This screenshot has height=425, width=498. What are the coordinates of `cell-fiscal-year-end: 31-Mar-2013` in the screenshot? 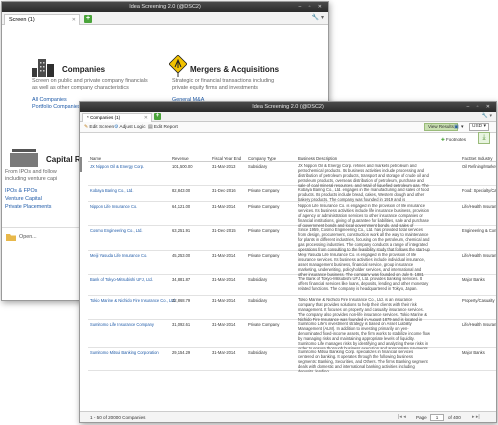 It's located at (224, 166).